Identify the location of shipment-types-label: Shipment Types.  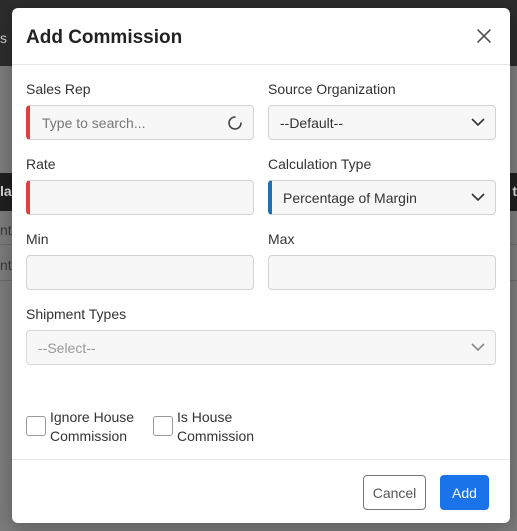
(76, 314).